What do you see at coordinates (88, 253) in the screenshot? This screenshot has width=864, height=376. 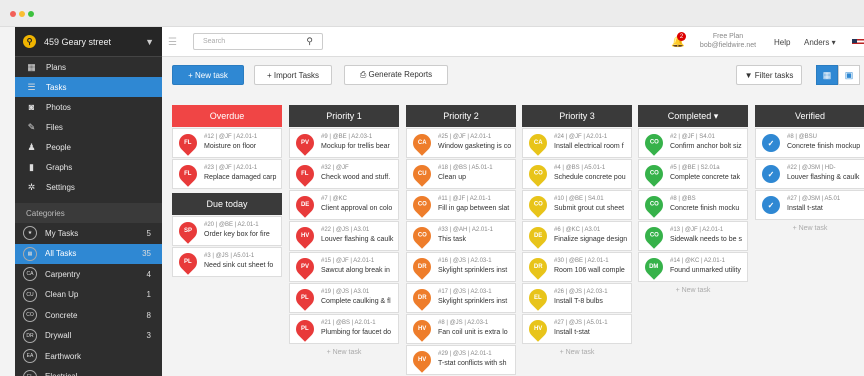 I see `category-all-tasks: ▦ All Tasks 35` at bounding box center [88, 253].